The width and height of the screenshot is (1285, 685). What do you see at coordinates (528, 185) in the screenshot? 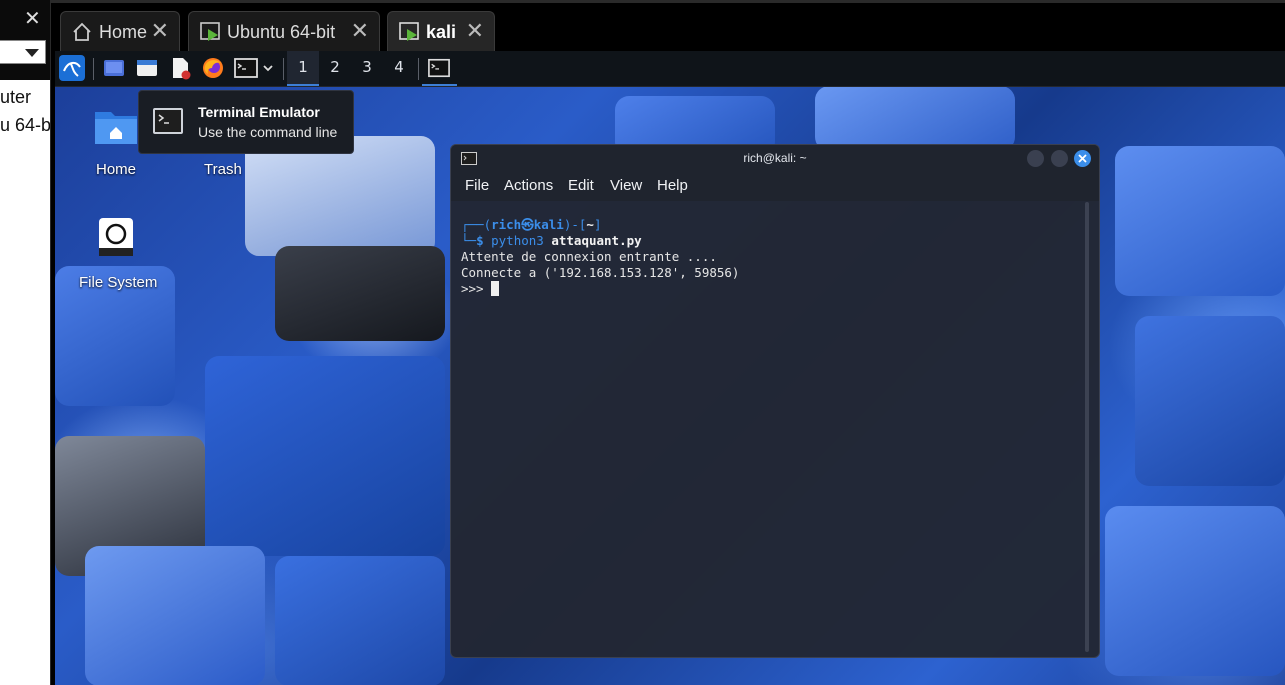
I see `menu-actions: Actions` at bounding box center [528, 185].